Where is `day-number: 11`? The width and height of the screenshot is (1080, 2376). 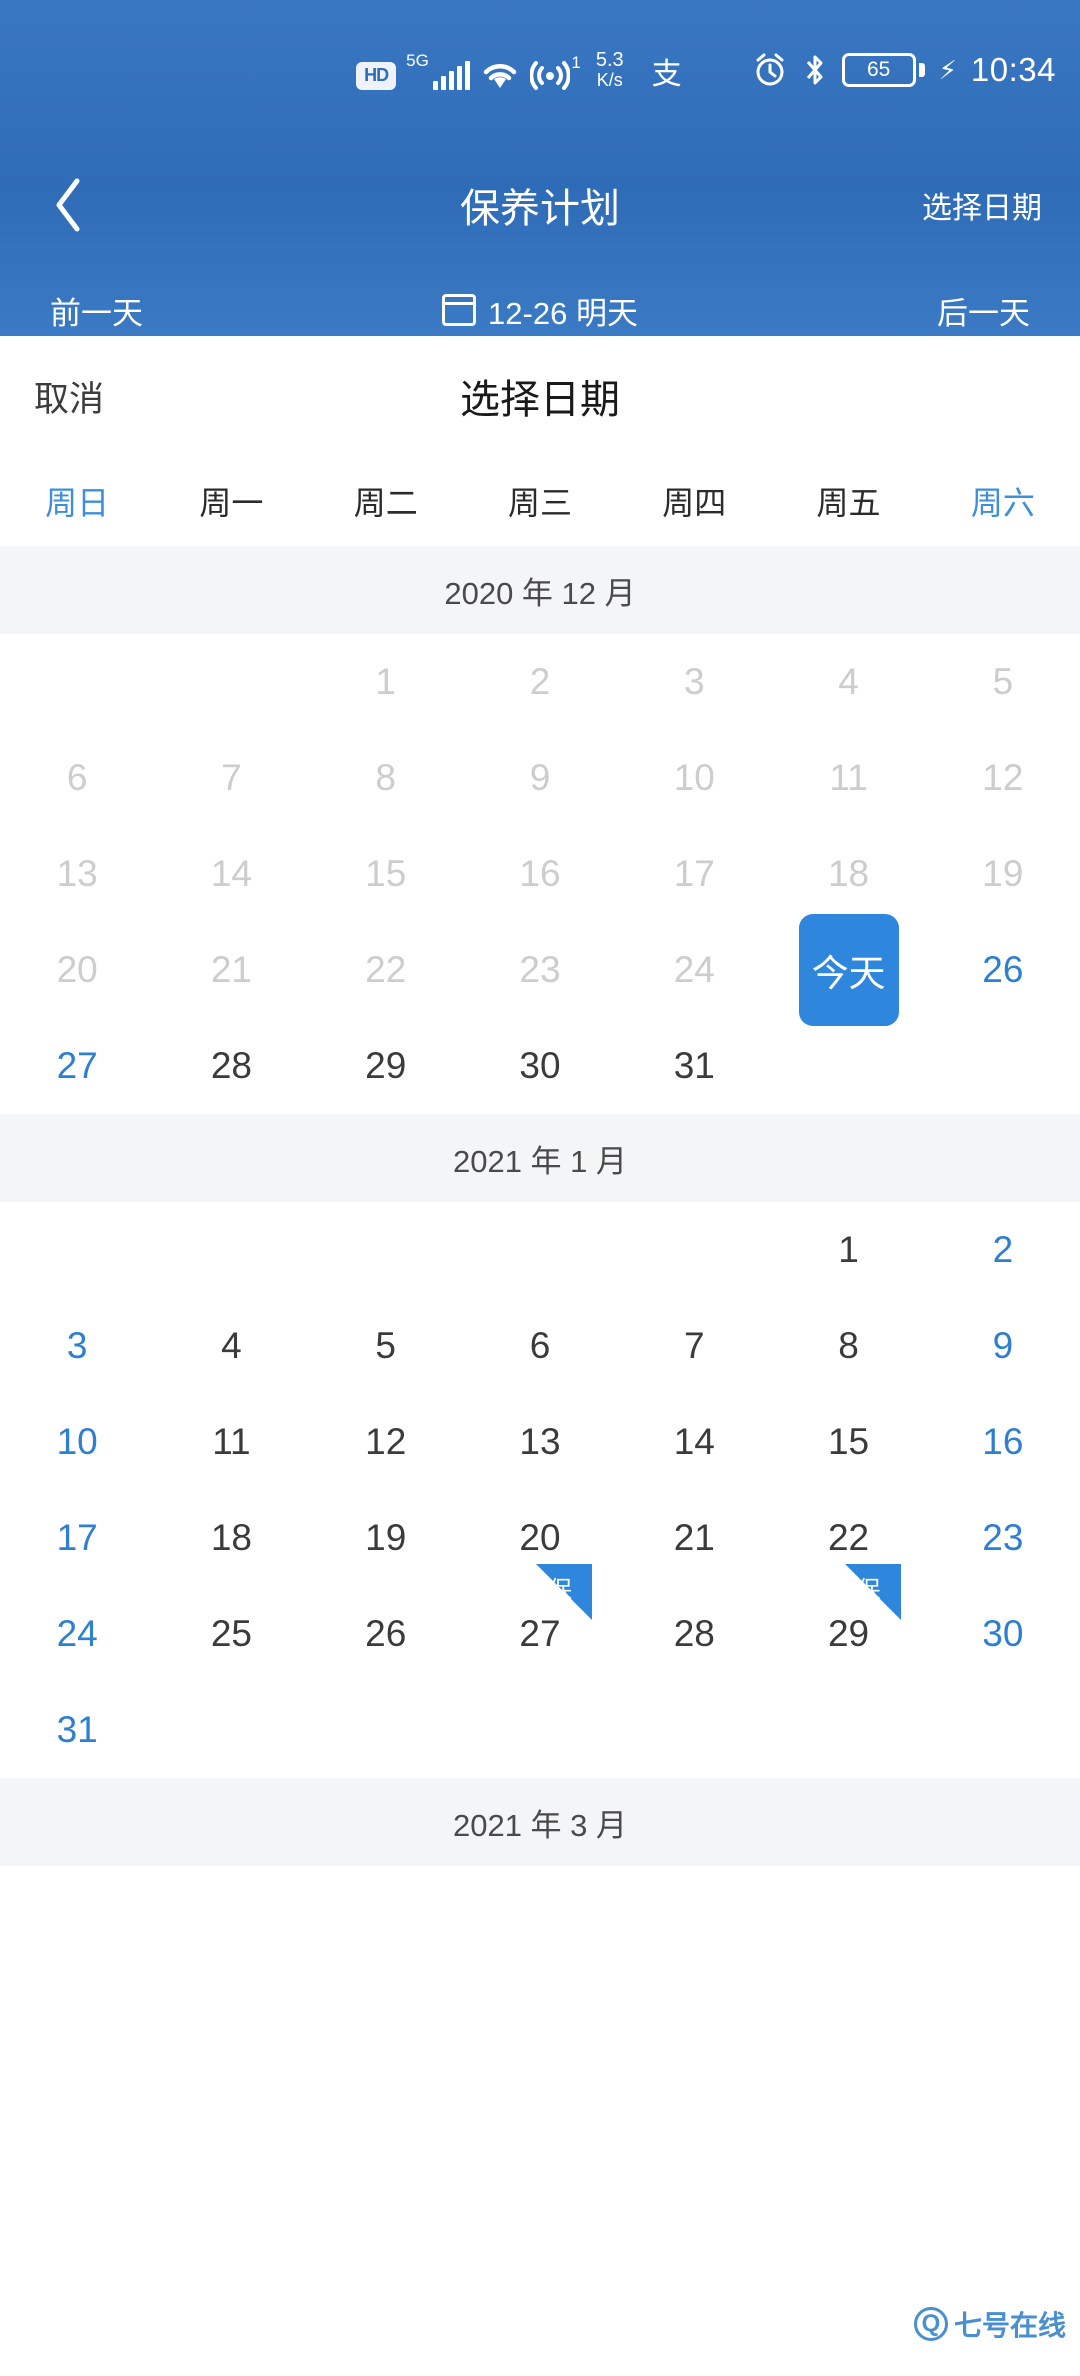 day-number: 11 is located at coordinates (231, 1441).